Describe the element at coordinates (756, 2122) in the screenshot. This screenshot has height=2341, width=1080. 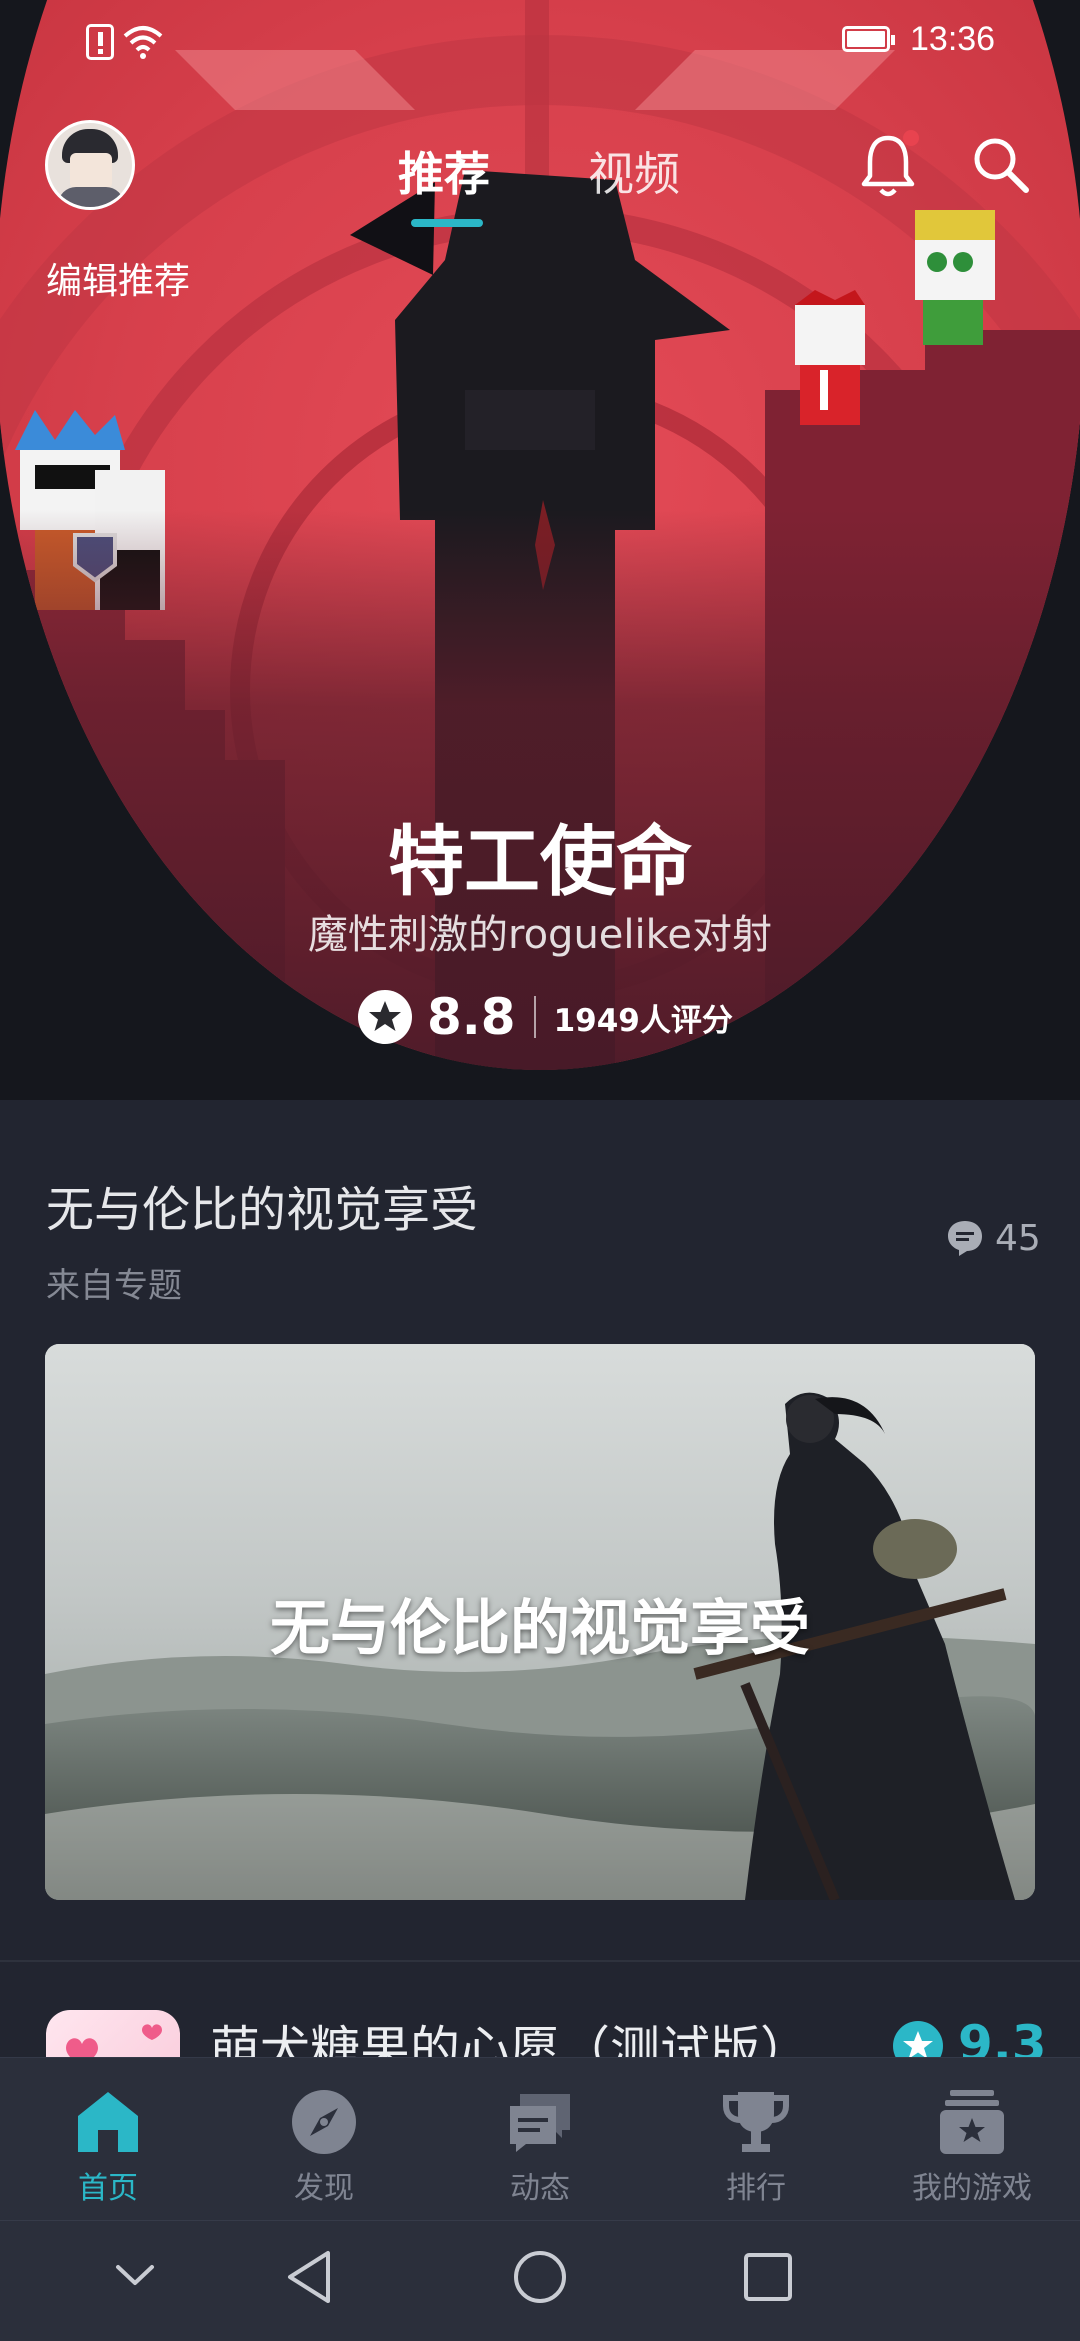
I see `trophy-icon` at that location.